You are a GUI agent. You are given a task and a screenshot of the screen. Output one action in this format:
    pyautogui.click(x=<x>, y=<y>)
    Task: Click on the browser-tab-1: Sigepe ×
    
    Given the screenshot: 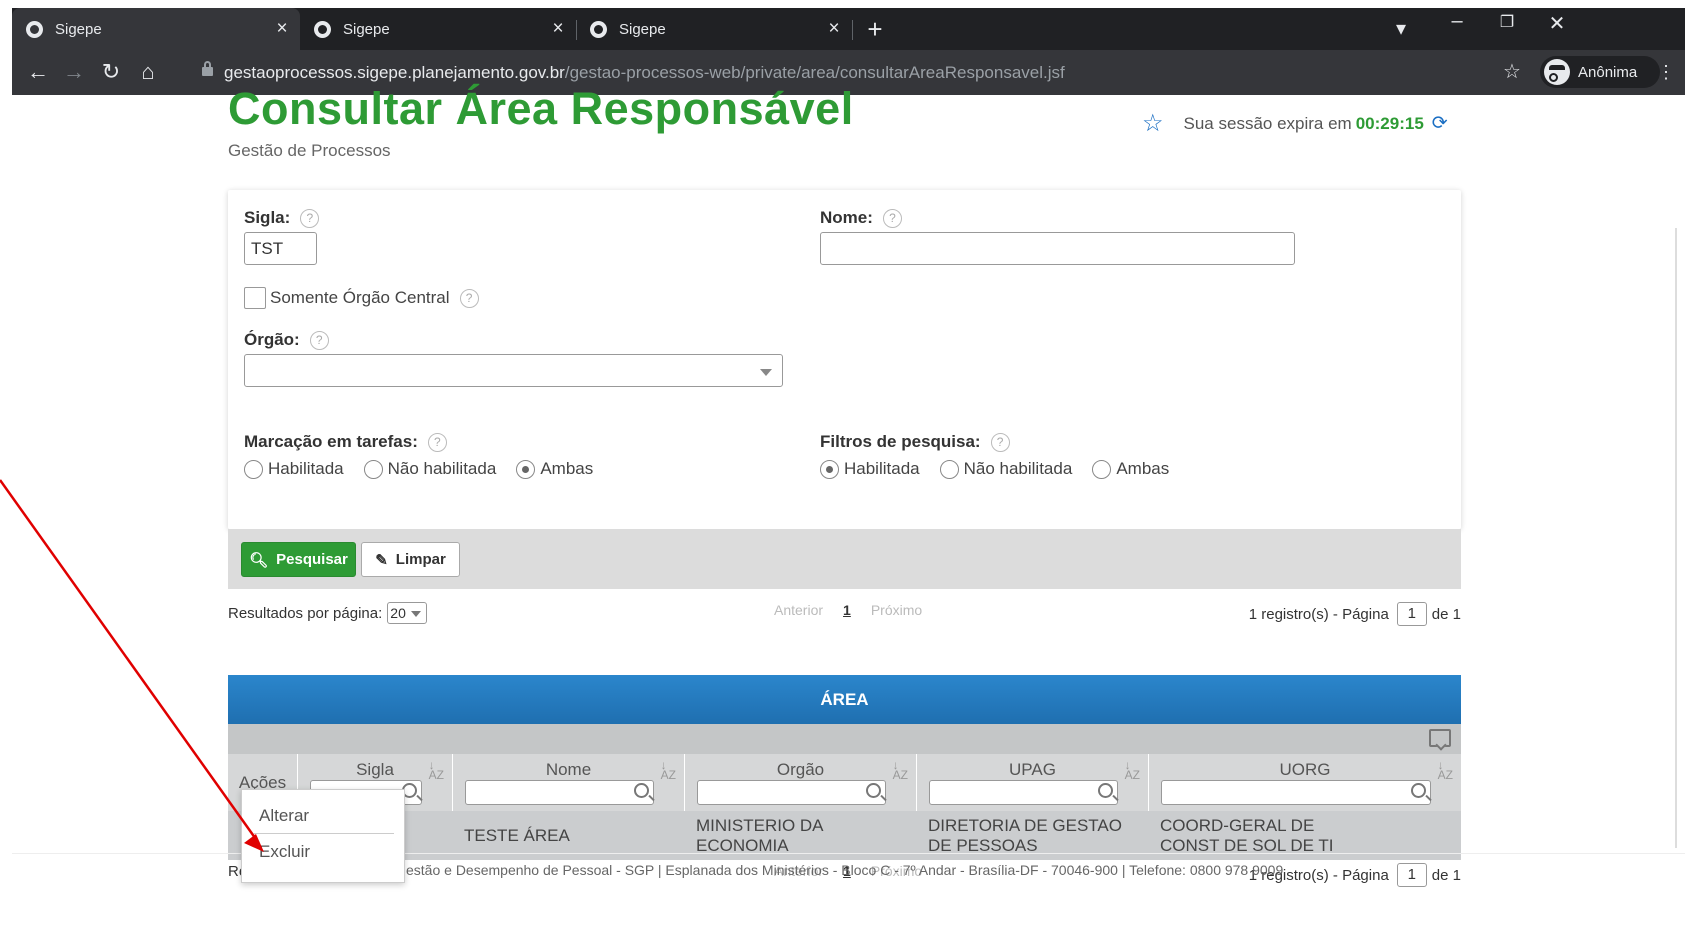 What is the action you would take?
    pyautogui.click(x=156, y=29)
    